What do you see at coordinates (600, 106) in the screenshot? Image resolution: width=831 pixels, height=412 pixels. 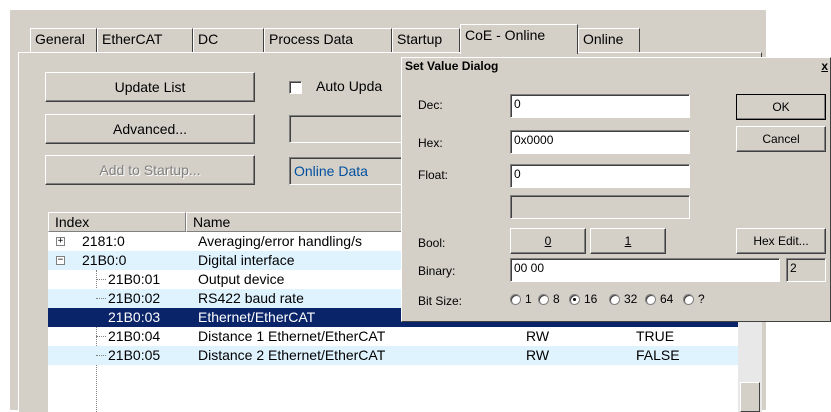 I see `dec-field: 0` at bounding box center [600, 106].